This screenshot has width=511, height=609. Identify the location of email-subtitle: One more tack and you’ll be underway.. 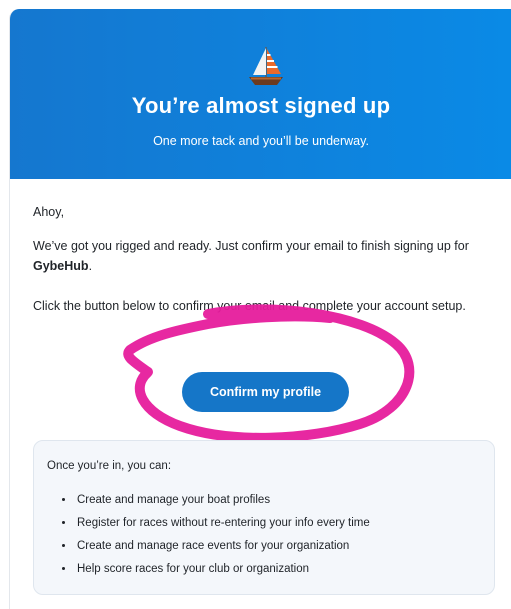
(261, 141).